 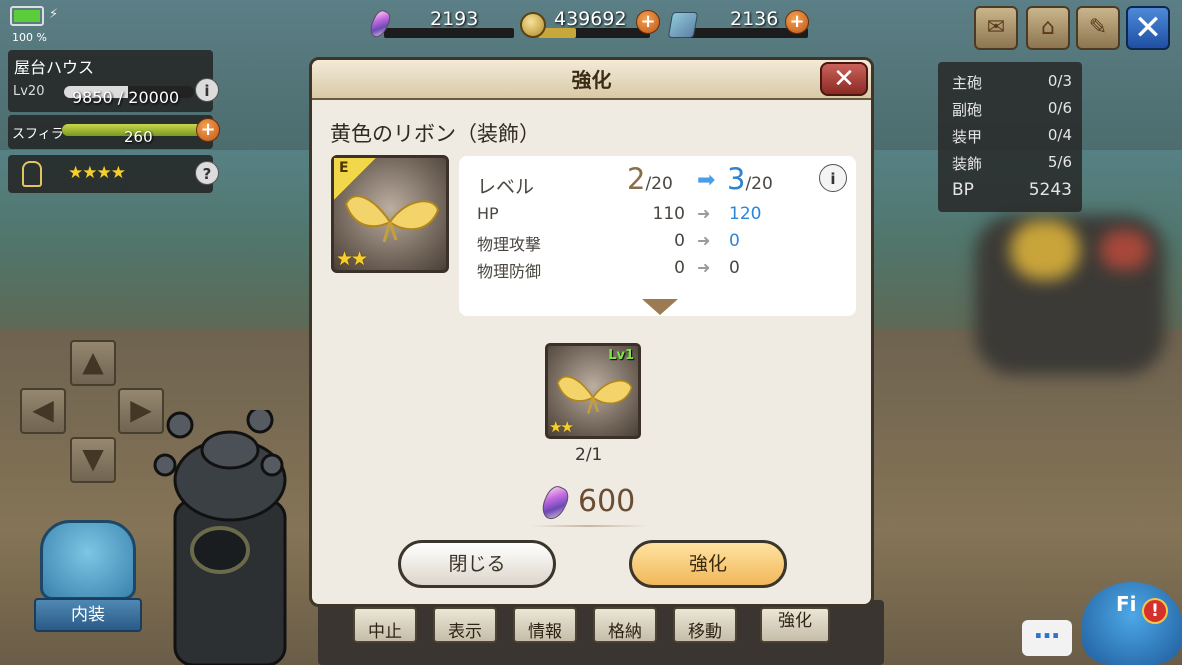 I want to click on action-move-button: 移動, so click(x=705, y=625).